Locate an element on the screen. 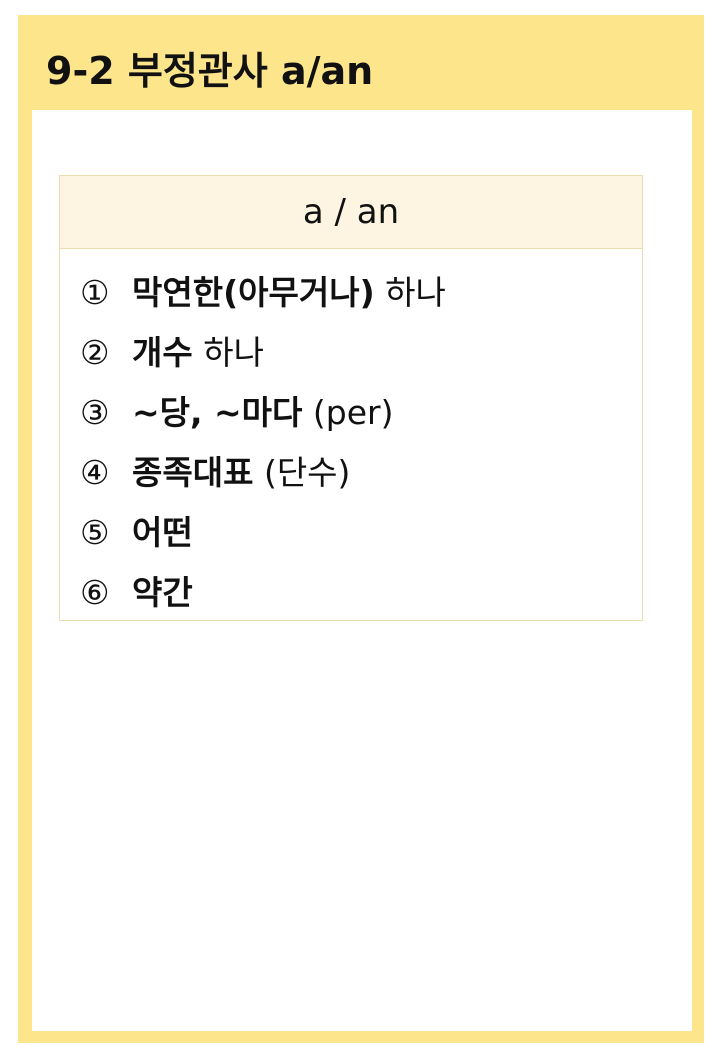 The image size is (715, 1052). list-item: ⑤ 어떤 is located at coordinates (361, 533).